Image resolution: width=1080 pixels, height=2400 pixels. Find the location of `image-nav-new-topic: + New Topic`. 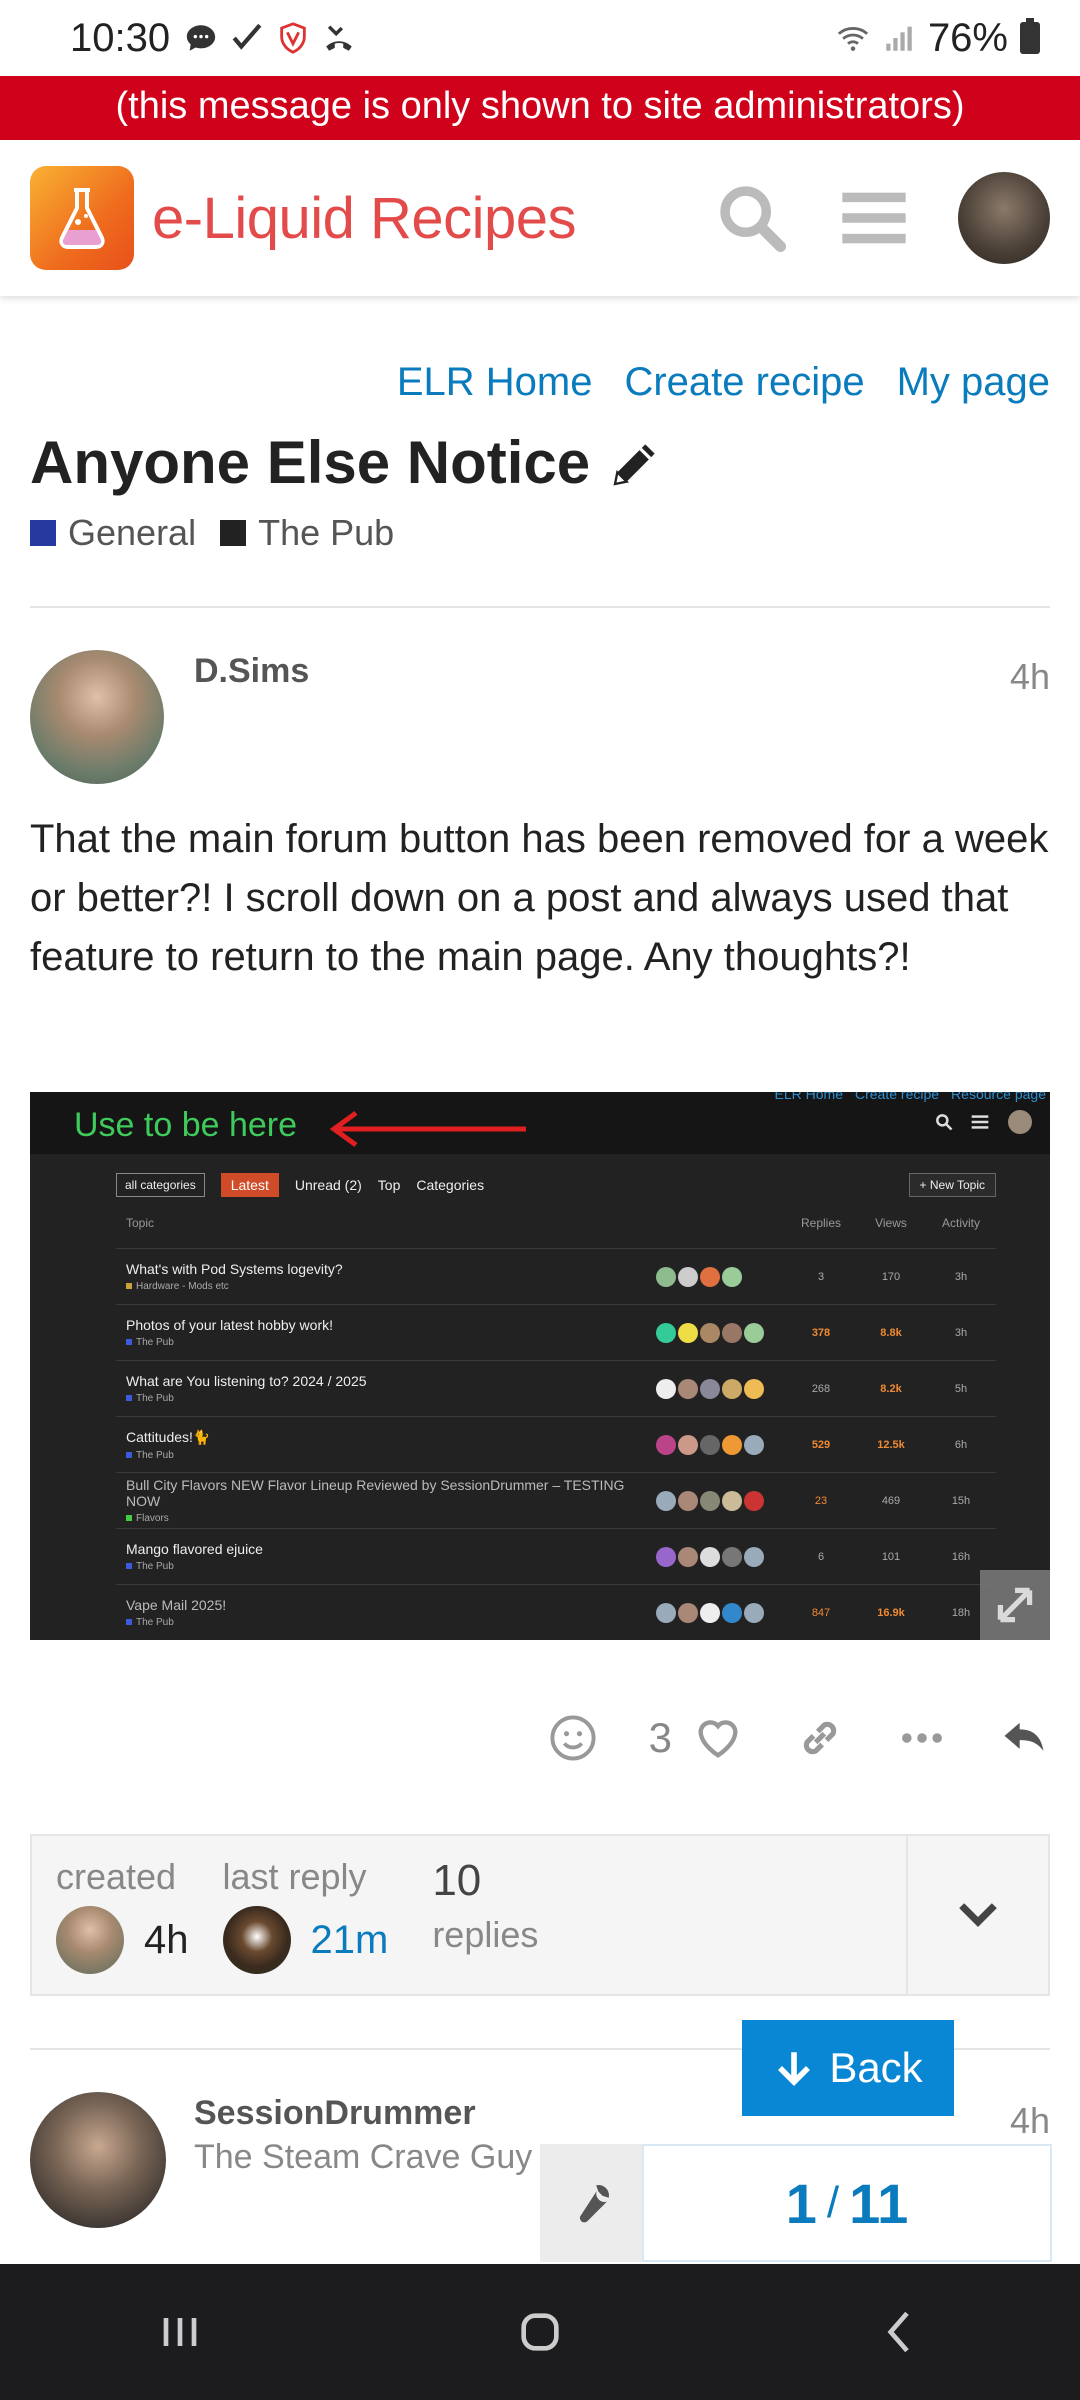

image-nav-new-topic: + New Topic is located at coordinates (952, 1185).